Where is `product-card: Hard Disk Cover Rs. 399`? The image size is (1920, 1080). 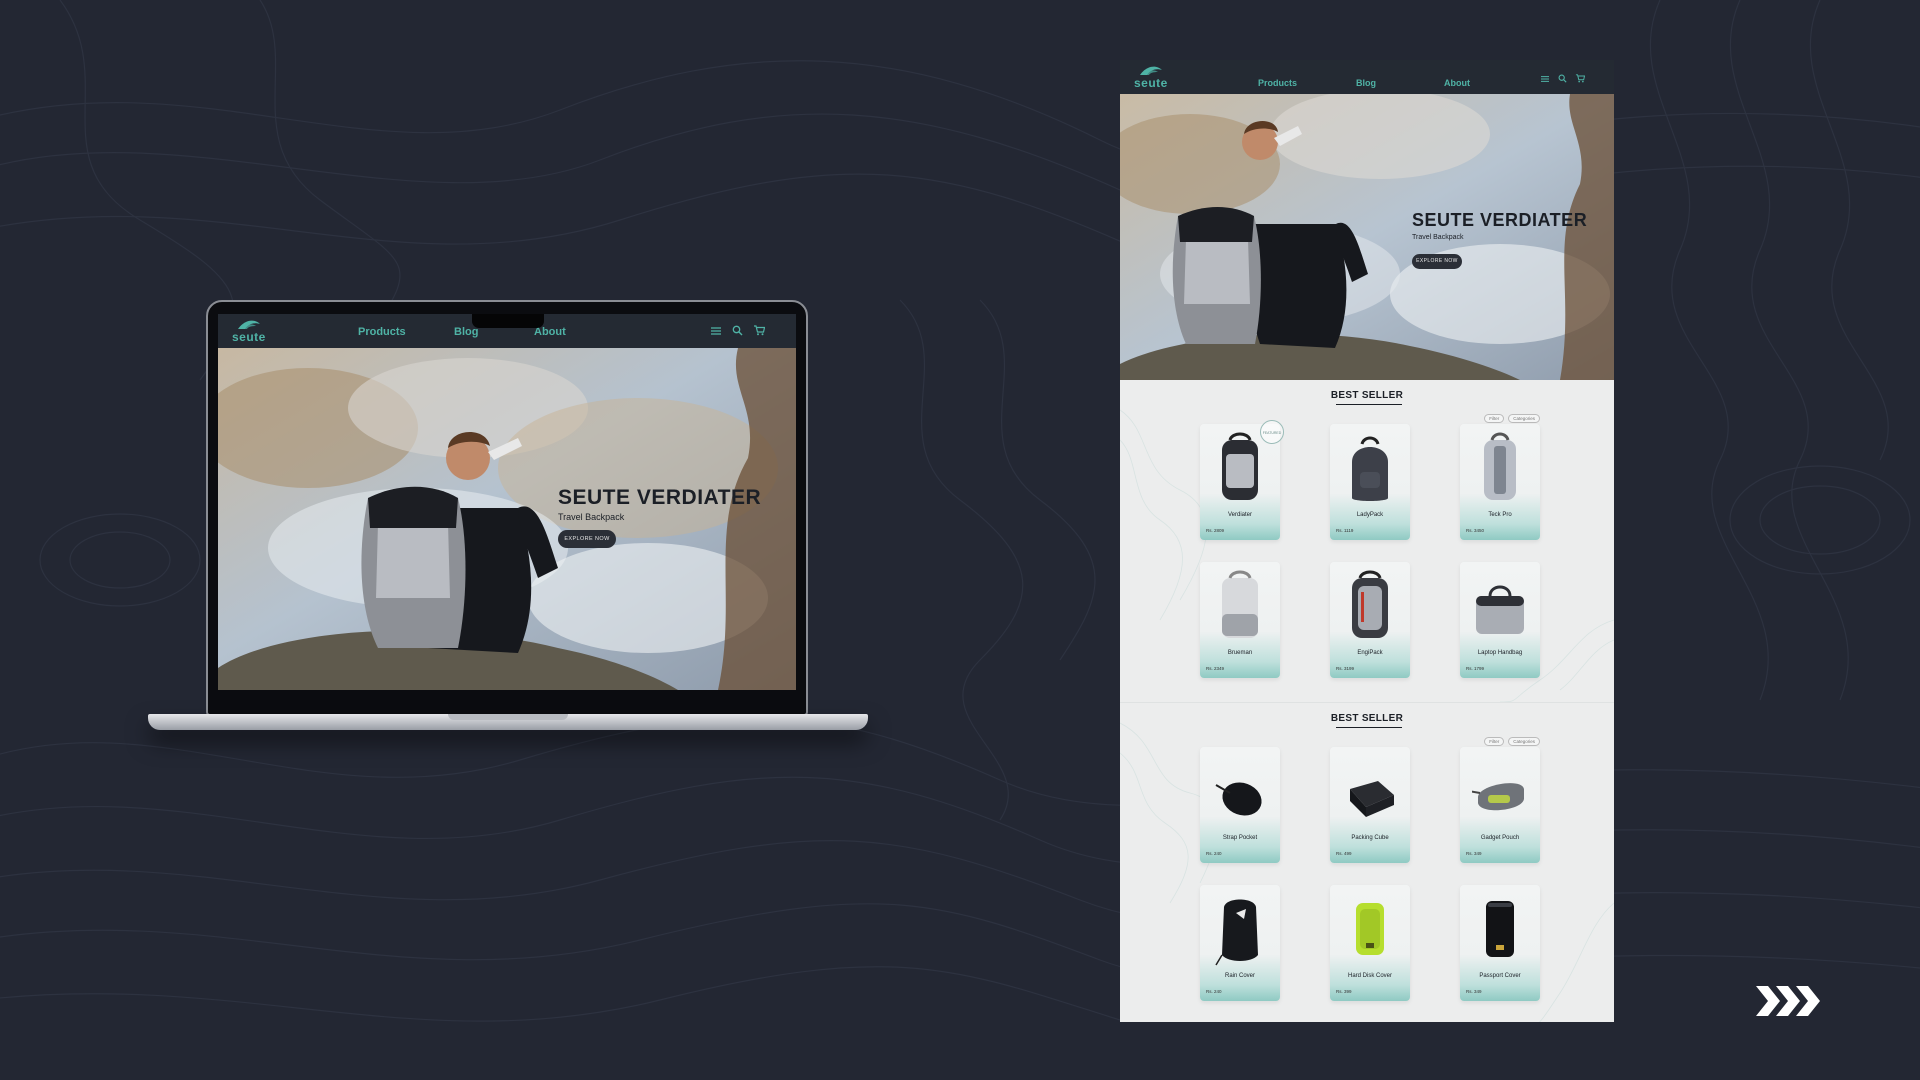
product-card: Hard Disk Cover Rs. 399 is located at coordinates (1370, 943).